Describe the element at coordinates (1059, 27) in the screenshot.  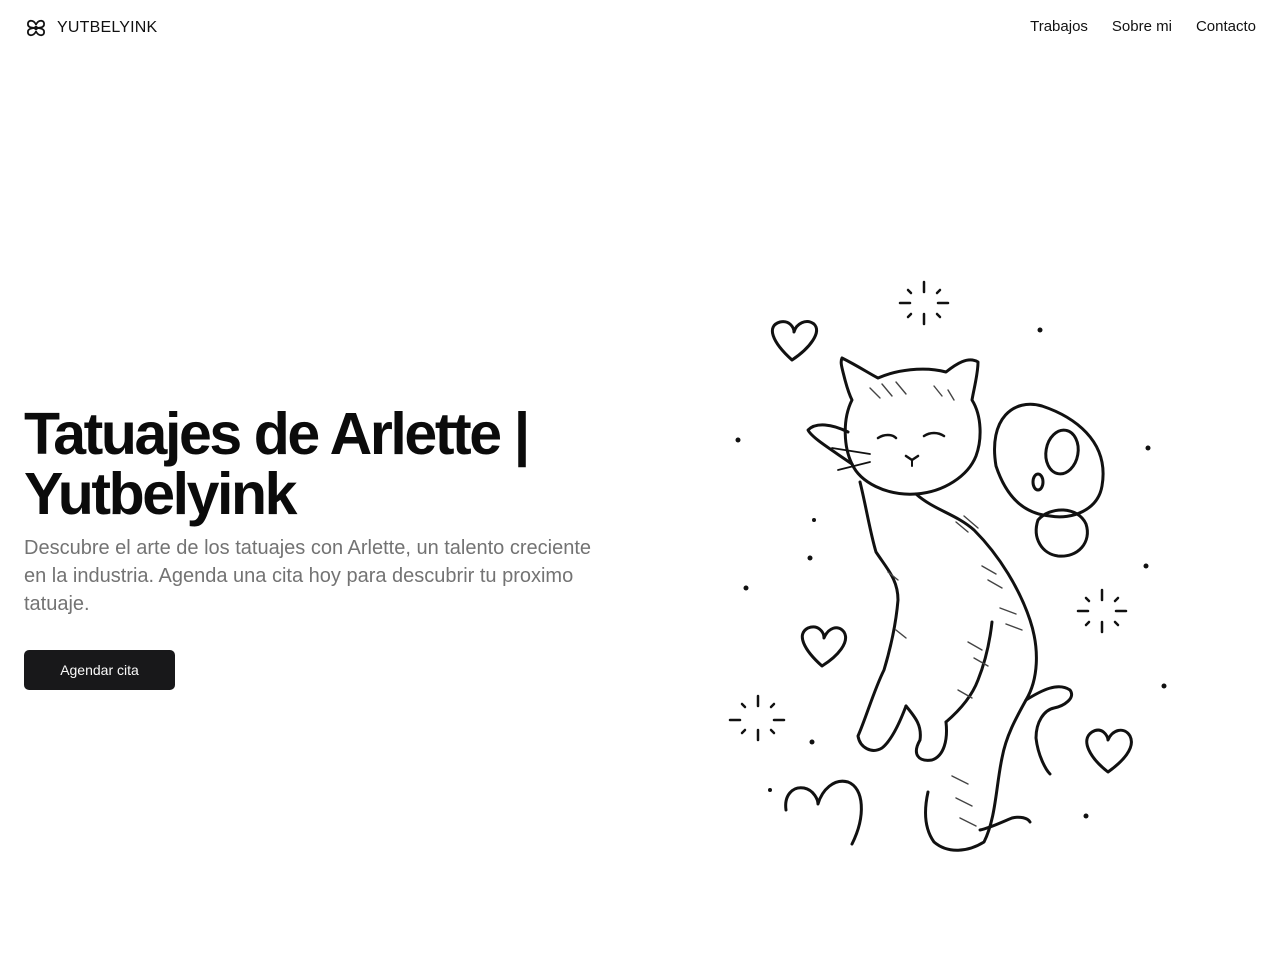
I see `nav-link-trabajos: Trabajos` at that location.